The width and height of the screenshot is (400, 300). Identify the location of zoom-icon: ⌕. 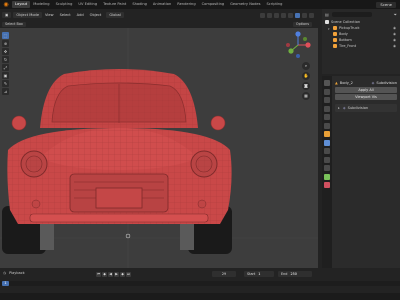
(306, 66).